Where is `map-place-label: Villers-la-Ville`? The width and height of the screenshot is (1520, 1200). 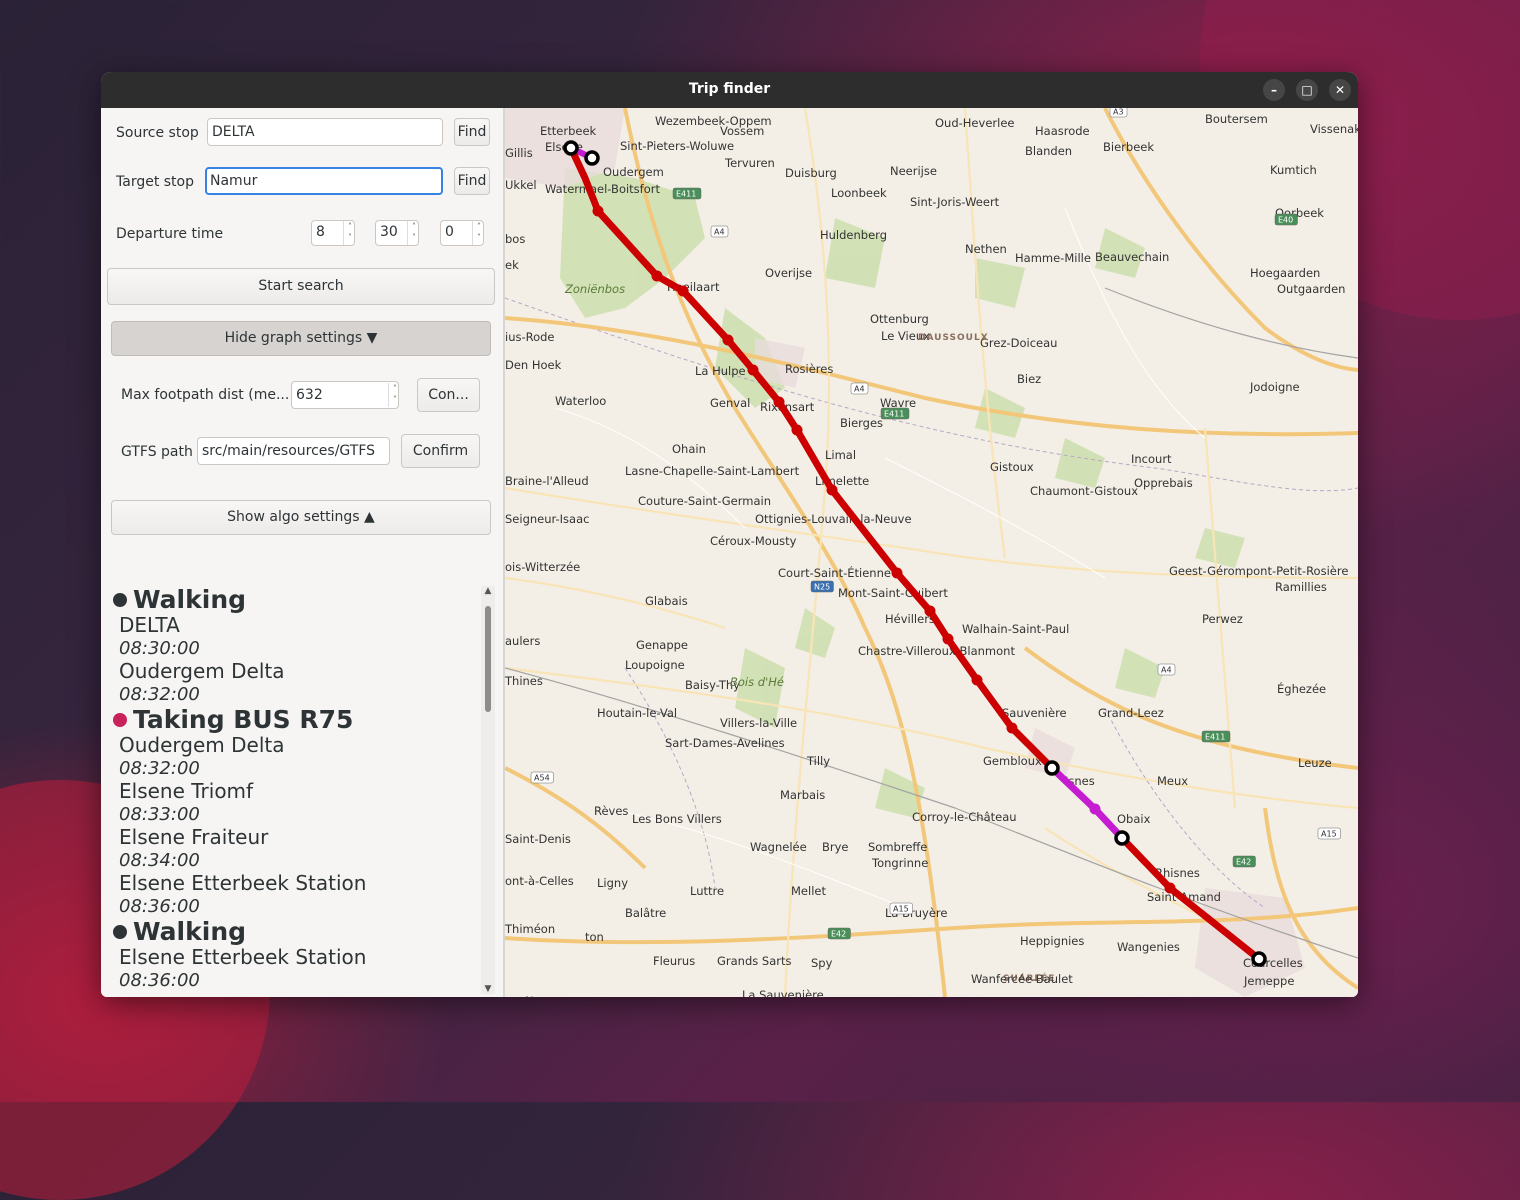
map-place-label: Villers-la-Ville is located at coordinates (758, 723).